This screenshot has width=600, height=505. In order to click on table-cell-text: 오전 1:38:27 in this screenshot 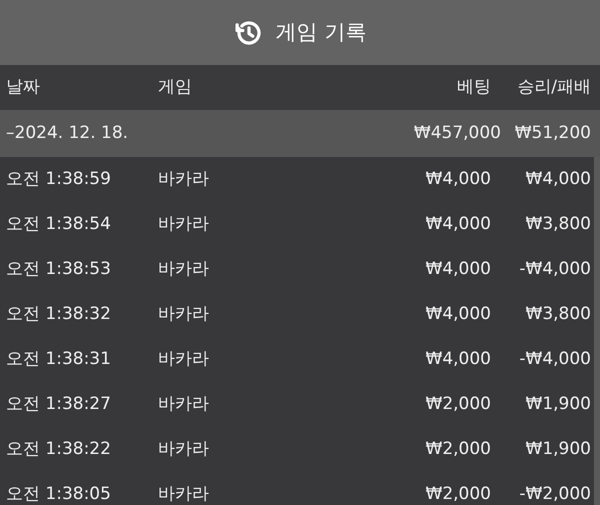, I will do `click(59, 404)`.